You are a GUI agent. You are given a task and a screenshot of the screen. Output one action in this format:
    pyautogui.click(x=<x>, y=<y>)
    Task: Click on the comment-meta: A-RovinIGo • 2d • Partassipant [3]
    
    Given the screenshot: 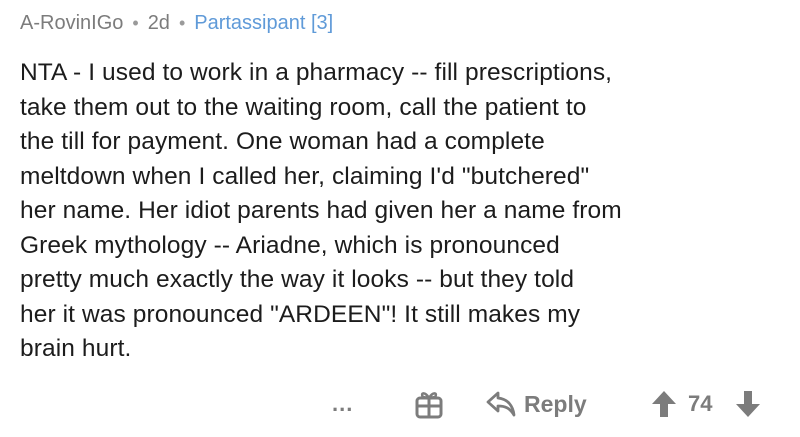 What is the action you would take?
    pyautogui.click(x=400, y=23)
    